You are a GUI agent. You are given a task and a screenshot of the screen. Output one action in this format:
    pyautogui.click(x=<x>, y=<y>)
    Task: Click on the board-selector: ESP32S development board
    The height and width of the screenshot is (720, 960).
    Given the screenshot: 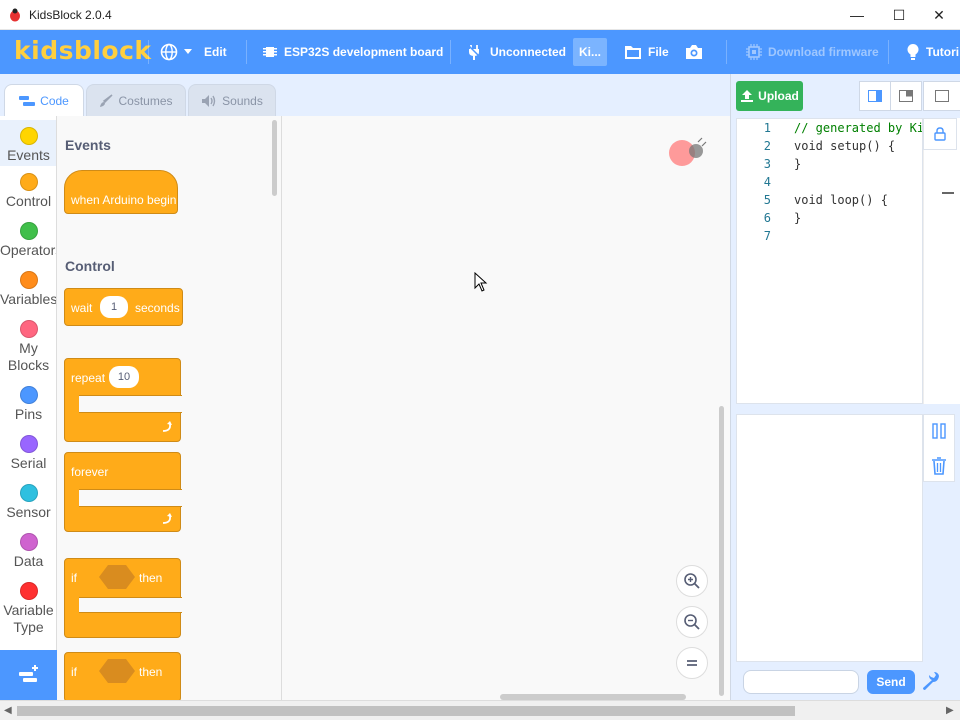 What is the action you would take?
    pyautogui.click(x=352, y=52)
    